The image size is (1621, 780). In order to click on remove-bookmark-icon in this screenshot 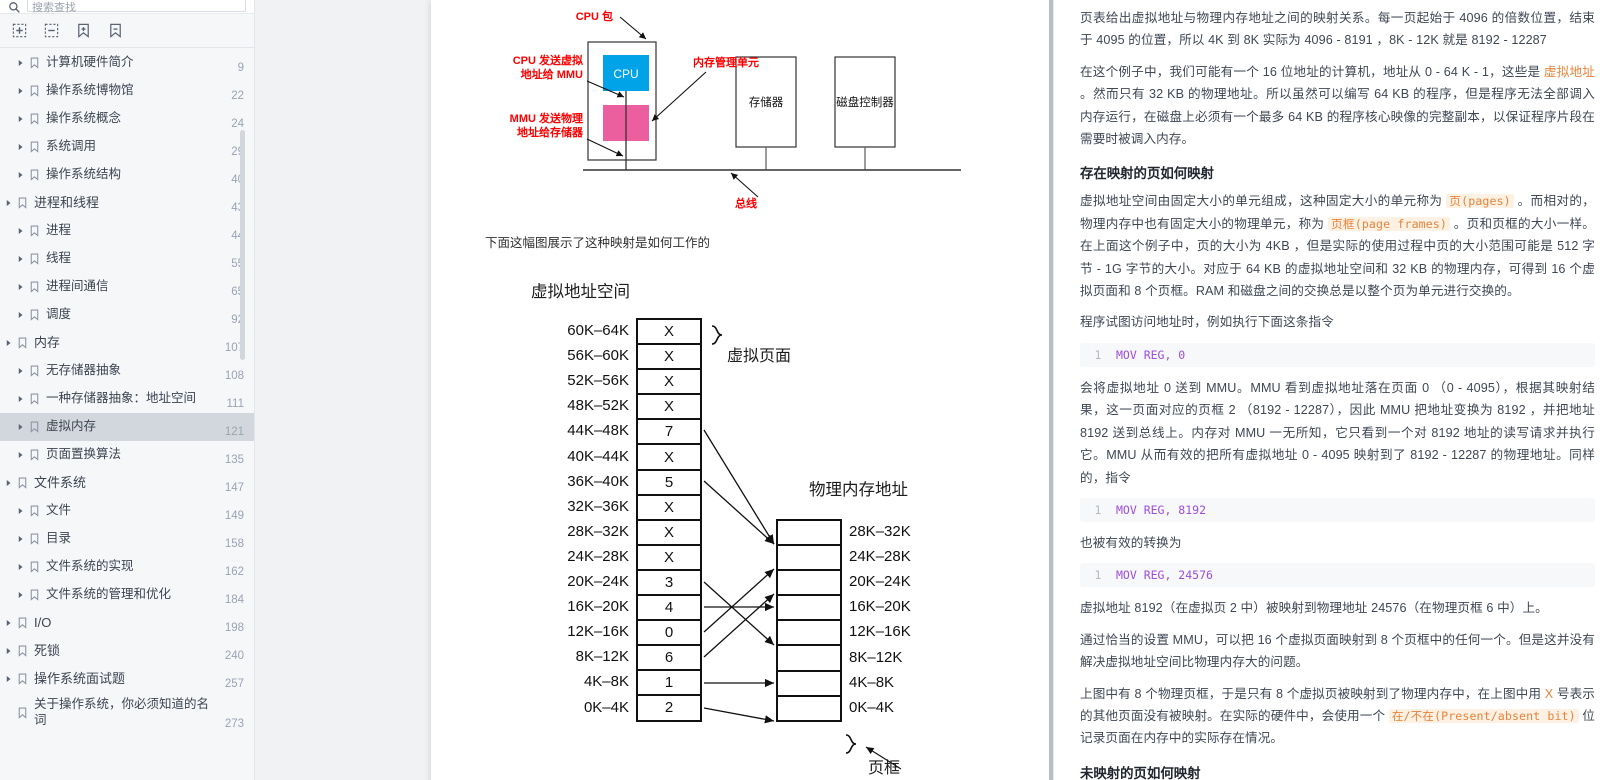, I will do `click(115, 31)`.